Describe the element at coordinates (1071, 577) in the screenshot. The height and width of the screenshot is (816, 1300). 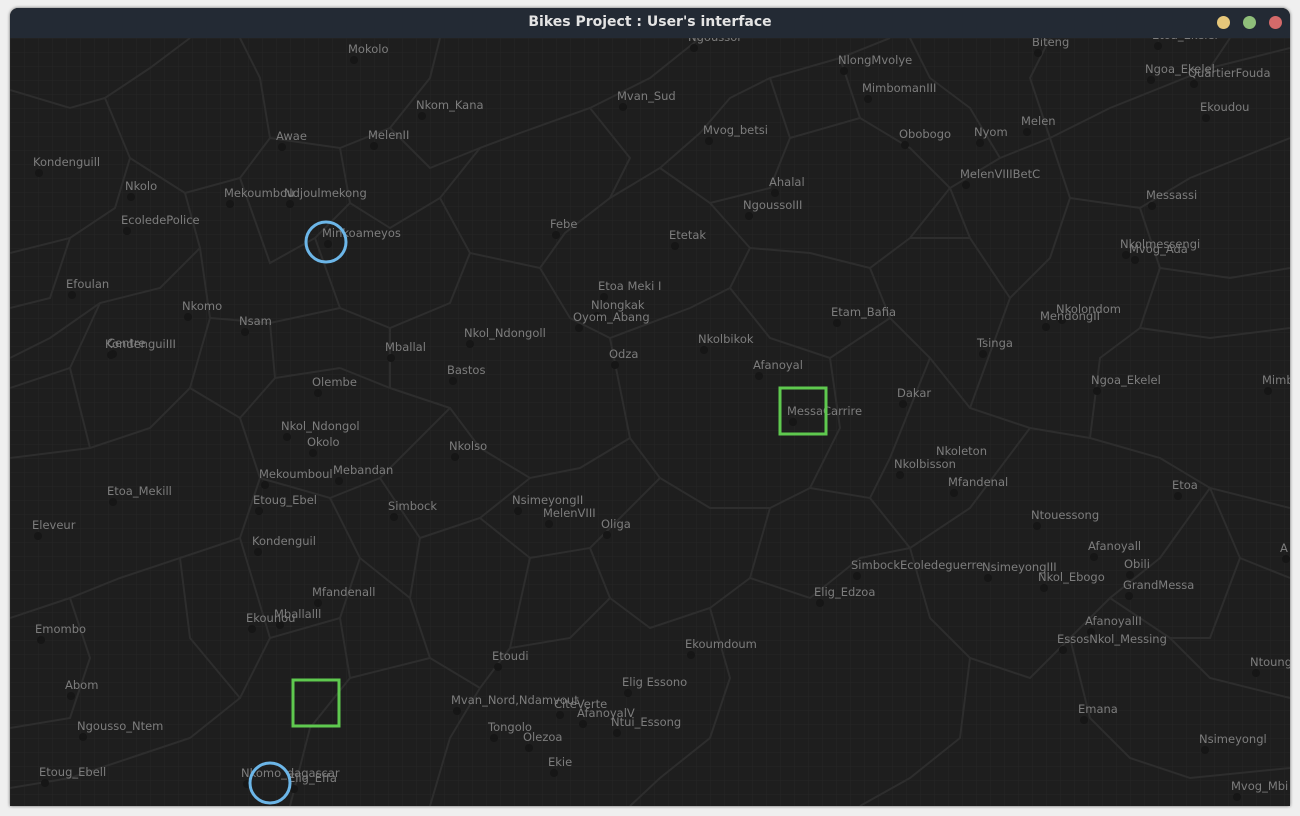
I see `station-label: Nkol_Ebogo` at that location.